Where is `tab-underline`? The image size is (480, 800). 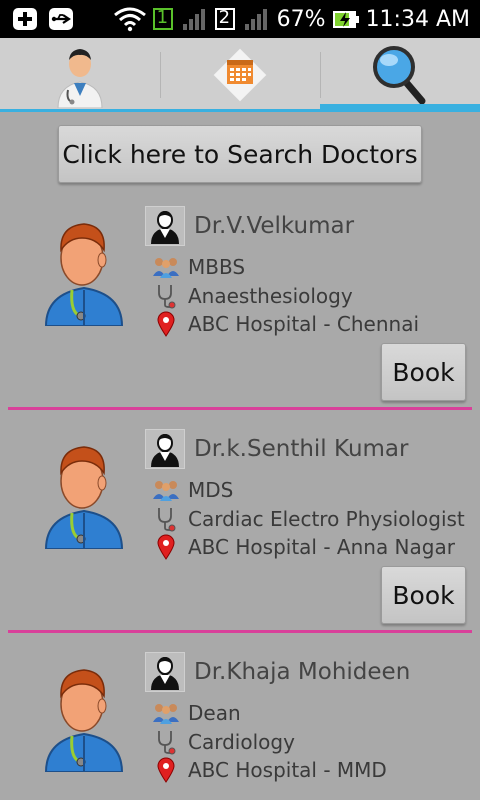 tab-underline is located at coordinates (160, 110).